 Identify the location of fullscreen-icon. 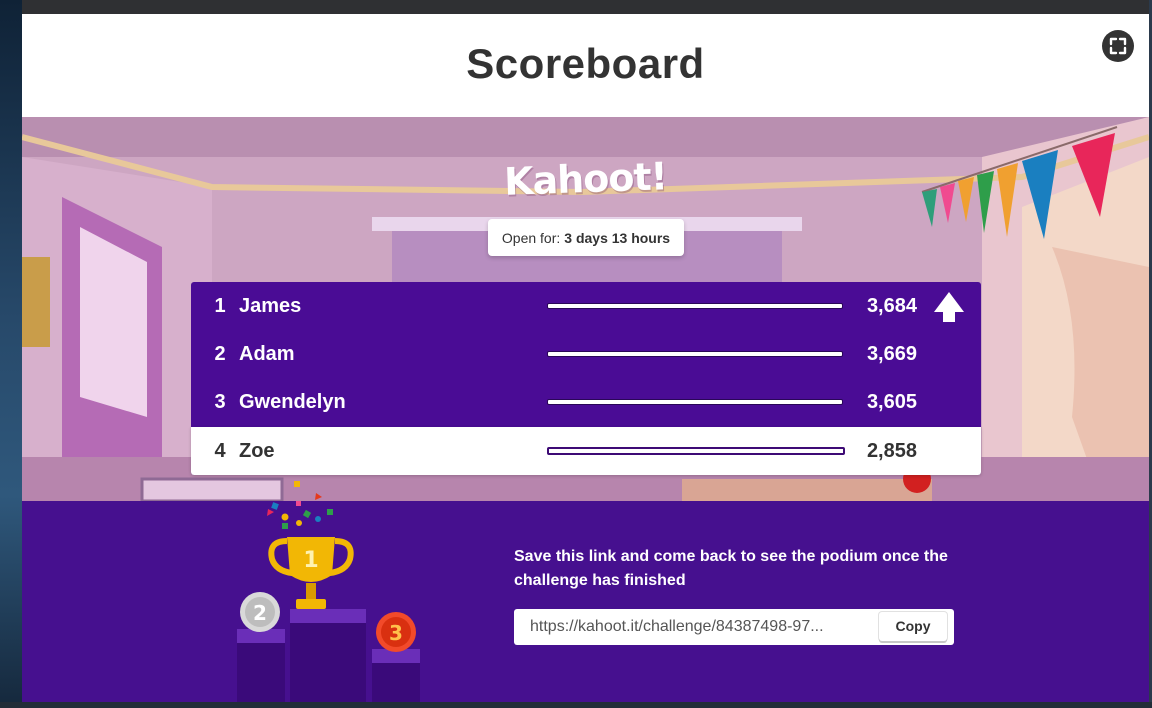
(1118, 46).